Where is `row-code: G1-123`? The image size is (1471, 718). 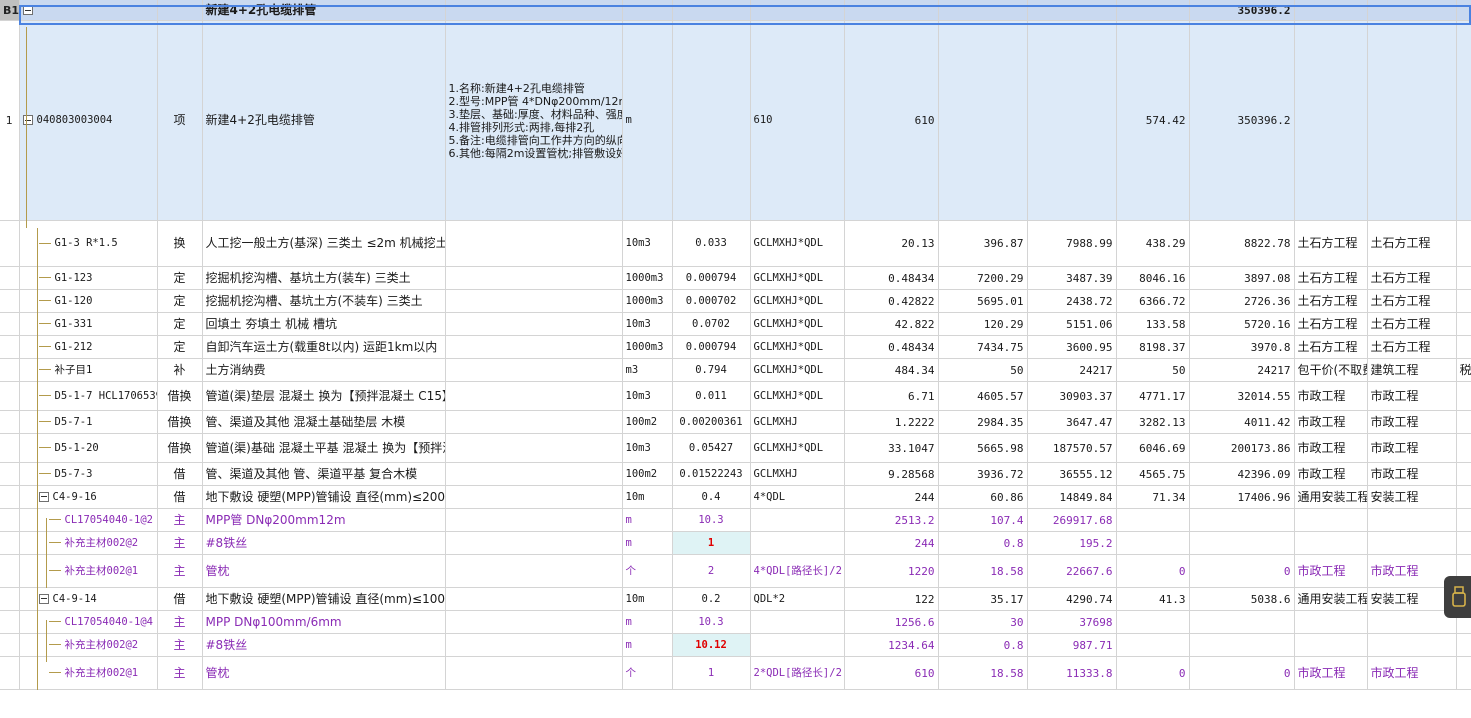
row-code: G1-123 is located at coordinates (88, 278).